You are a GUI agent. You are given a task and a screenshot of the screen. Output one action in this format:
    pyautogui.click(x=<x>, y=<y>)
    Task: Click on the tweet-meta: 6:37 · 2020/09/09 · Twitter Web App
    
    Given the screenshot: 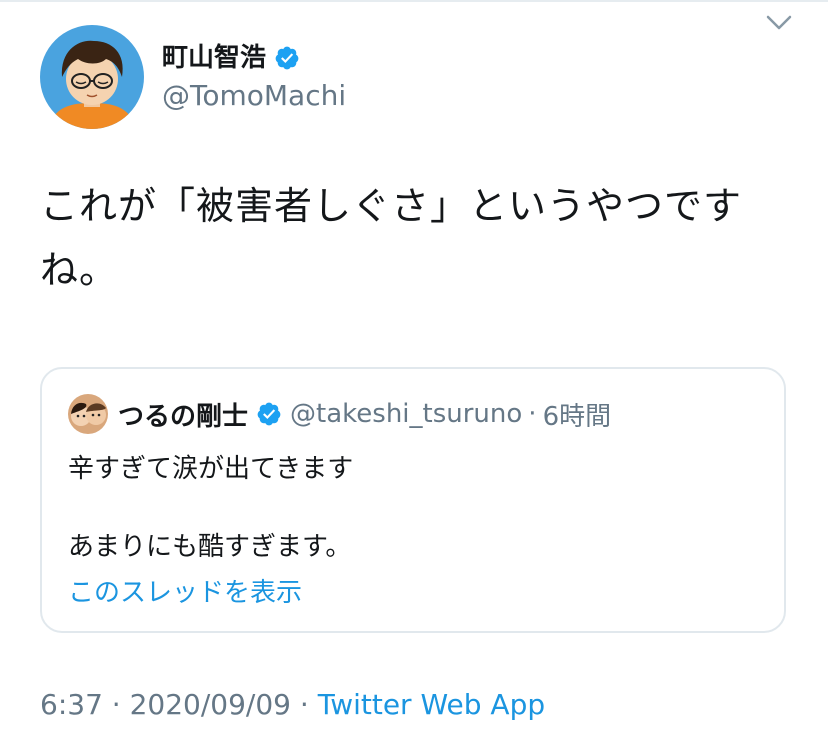 What is the action you would take?
    pyautogui.click(x=292, y=705)
    